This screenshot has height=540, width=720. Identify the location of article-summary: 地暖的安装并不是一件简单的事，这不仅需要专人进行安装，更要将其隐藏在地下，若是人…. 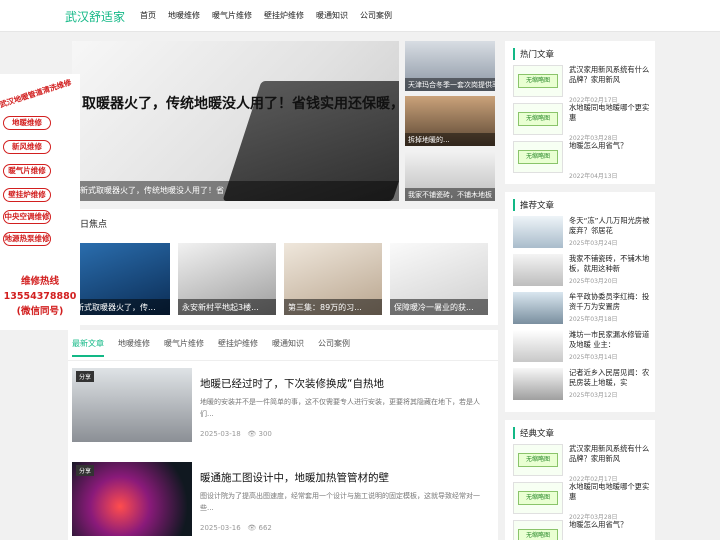
(340, 408).